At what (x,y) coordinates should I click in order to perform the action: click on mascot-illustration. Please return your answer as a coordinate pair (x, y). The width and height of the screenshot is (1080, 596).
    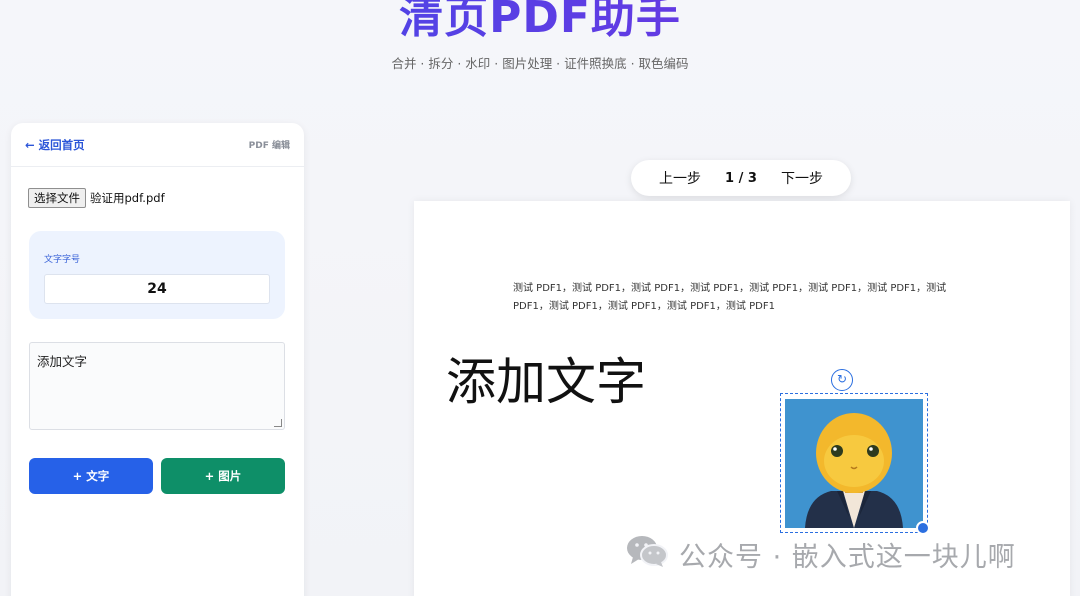
    Looking at the image, I should click on (854, 463).